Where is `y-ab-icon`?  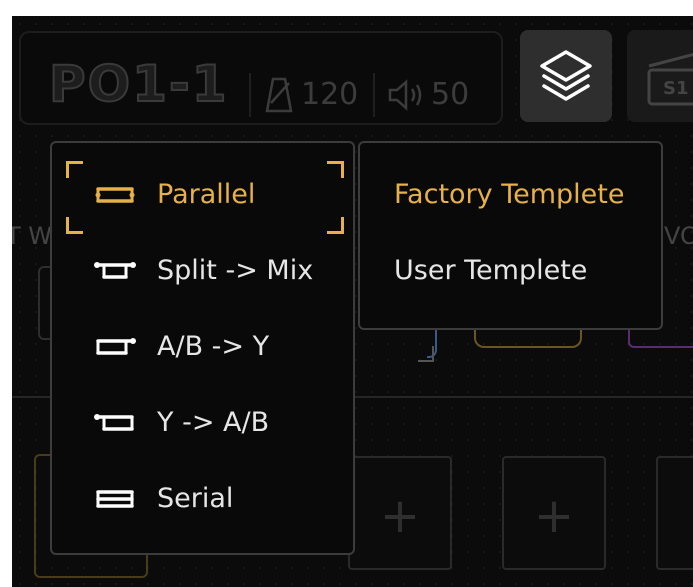
y-ab-icon is located at coordinates (114, 422).